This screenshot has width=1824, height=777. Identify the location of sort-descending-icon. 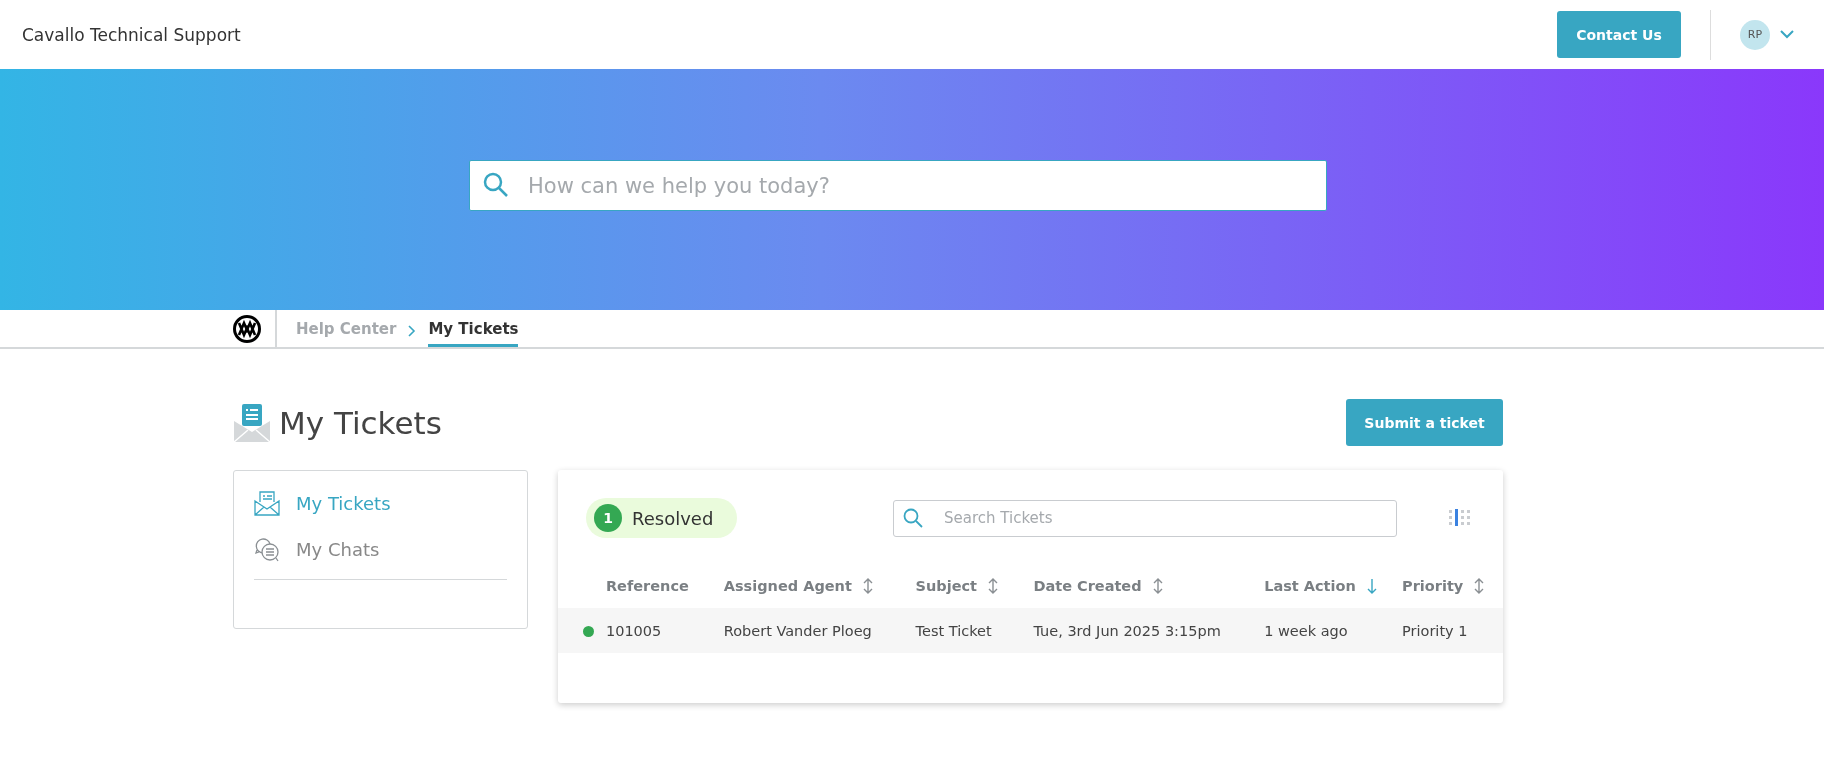
(1371, 586).